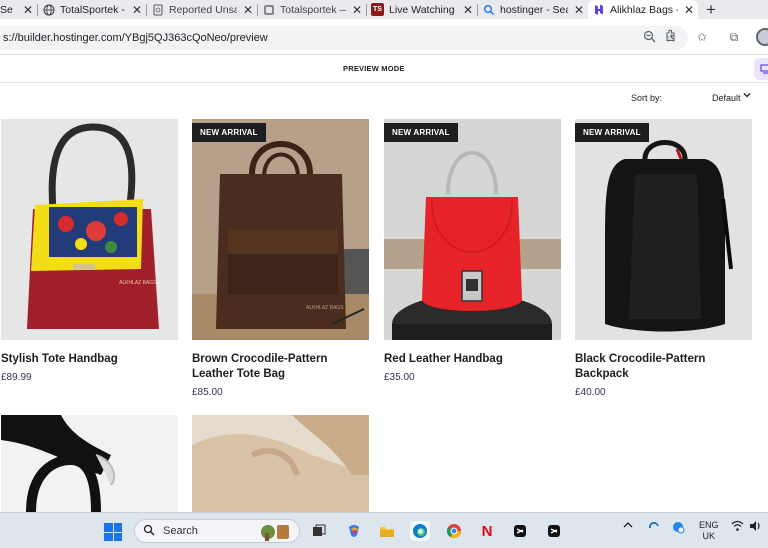 This screenshot has width=768, height=548. What do you see at coordinates (374, 68) in the screenshot?
I see `preview-mode-label: PREVIEW MODE` at bounding box center [374, 68].